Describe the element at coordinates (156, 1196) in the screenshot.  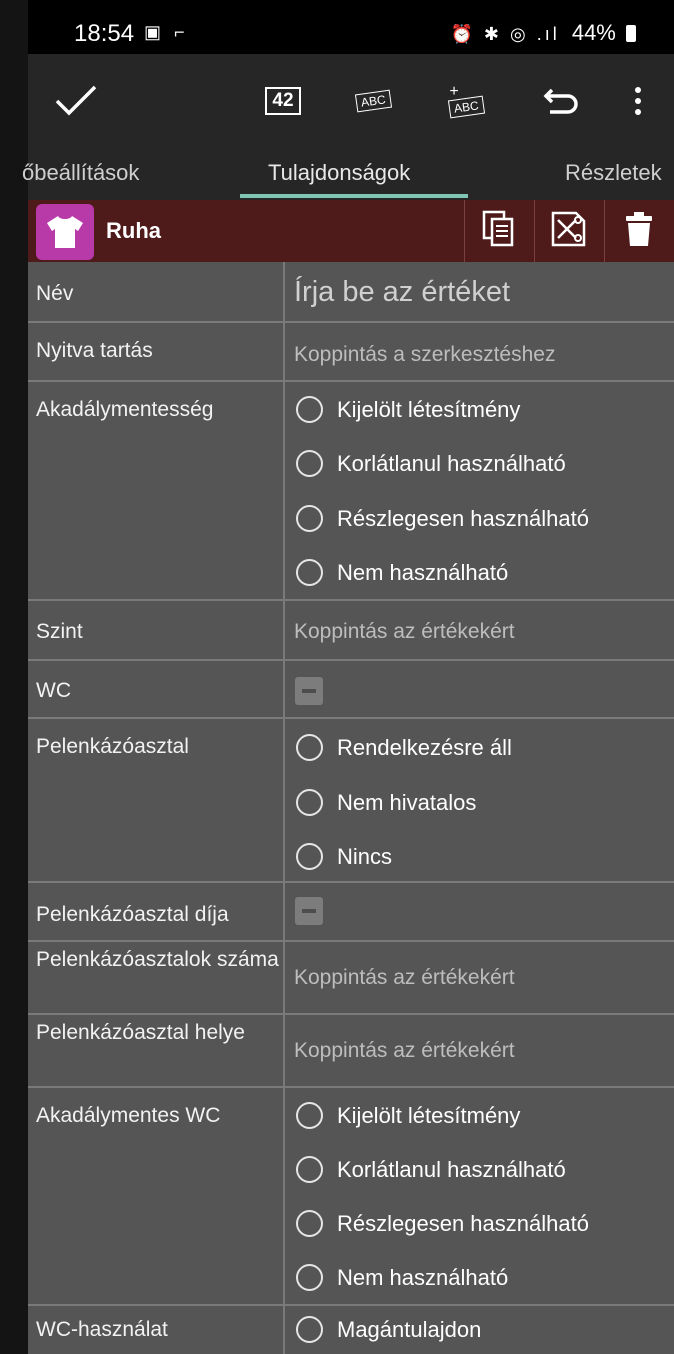
I see `row-label: Akadálymentes WC` at that location.